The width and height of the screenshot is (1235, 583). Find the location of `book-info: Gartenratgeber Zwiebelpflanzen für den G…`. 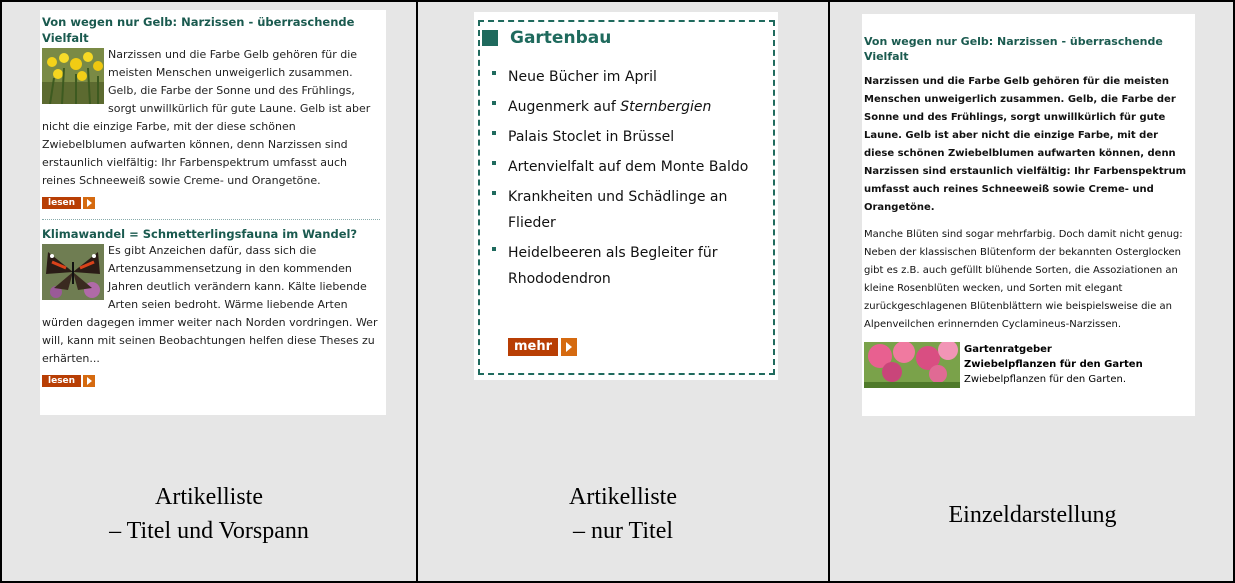

book-info: Gartenratgeber Zwiebelpflanzen für den G… is located at coordinates (1053, 365).